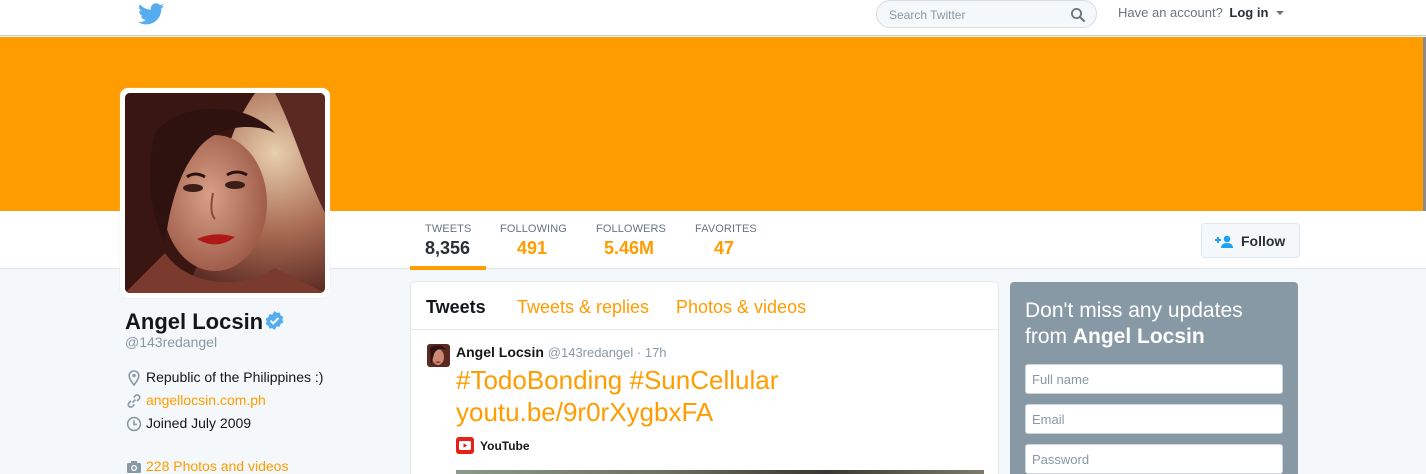 The height and width of the screenshot is (474, 1426). What do you see at coordinates (741, 307) in the screenshot?
I see `tab-photos-videos: Photos & videos` at bounding box center [741, 307].